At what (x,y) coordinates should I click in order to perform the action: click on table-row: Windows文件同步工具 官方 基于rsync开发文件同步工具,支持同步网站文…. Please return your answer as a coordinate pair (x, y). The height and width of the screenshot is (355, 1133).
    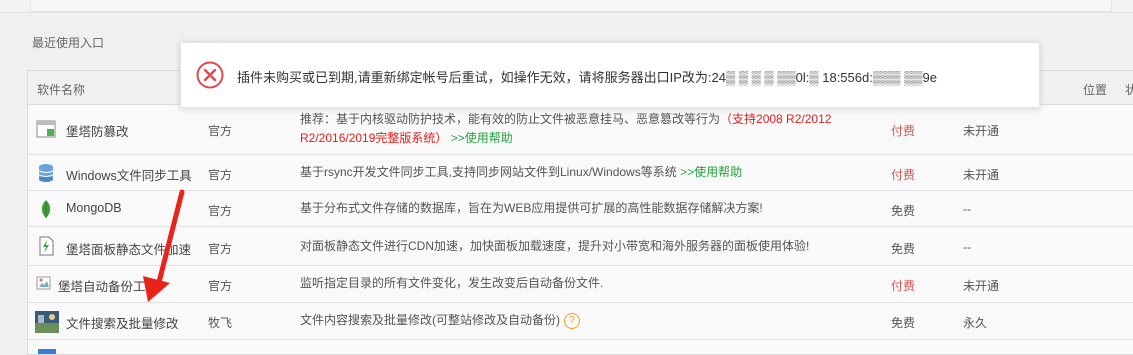
    Looking at the image, I should click on (580, 173).